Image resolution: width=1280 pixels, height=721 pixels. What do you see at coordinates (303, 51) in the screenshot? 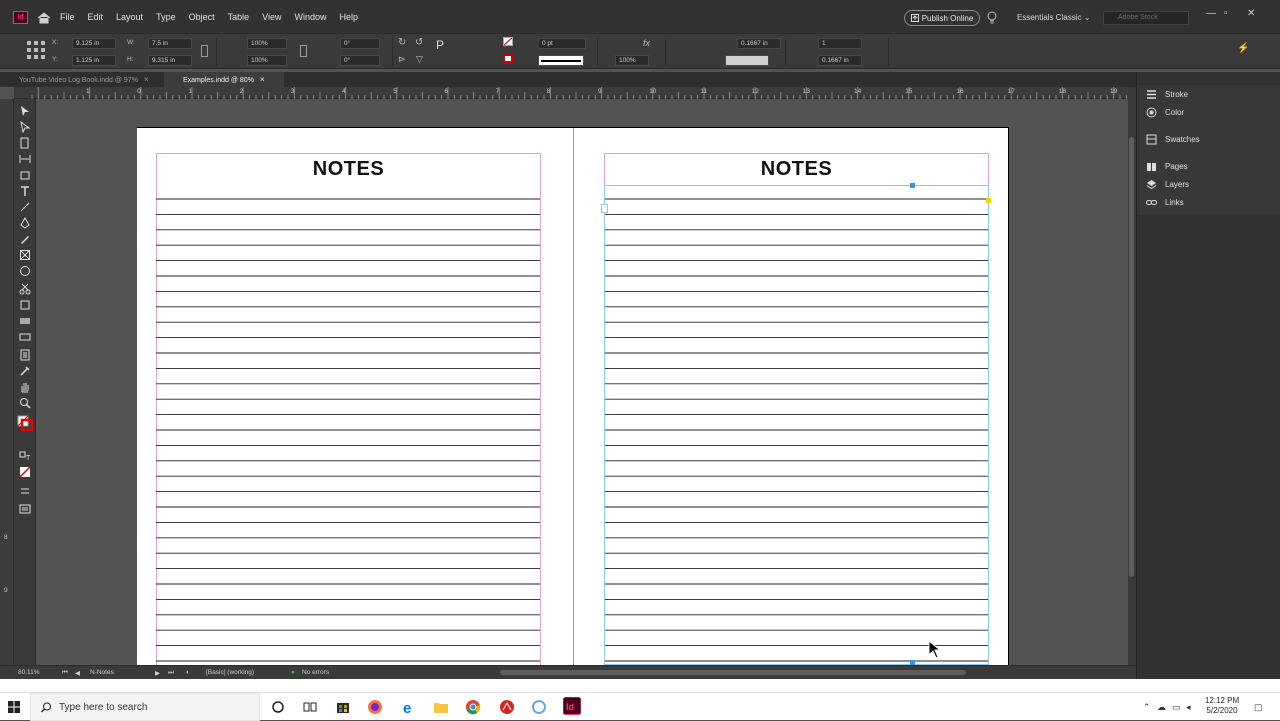
I see `constrain-scale-icon` at bounding box center [303, 51].